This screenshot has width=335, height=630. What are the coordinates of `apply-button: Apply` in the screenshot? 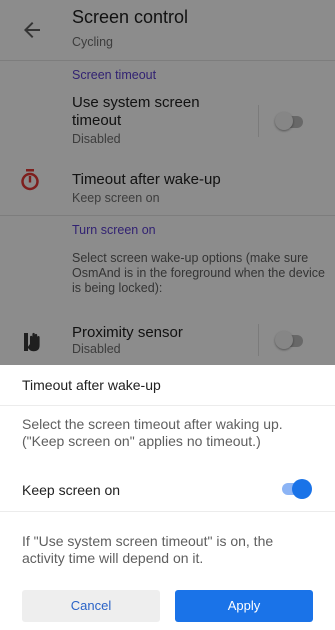 It's located at (244, 606).